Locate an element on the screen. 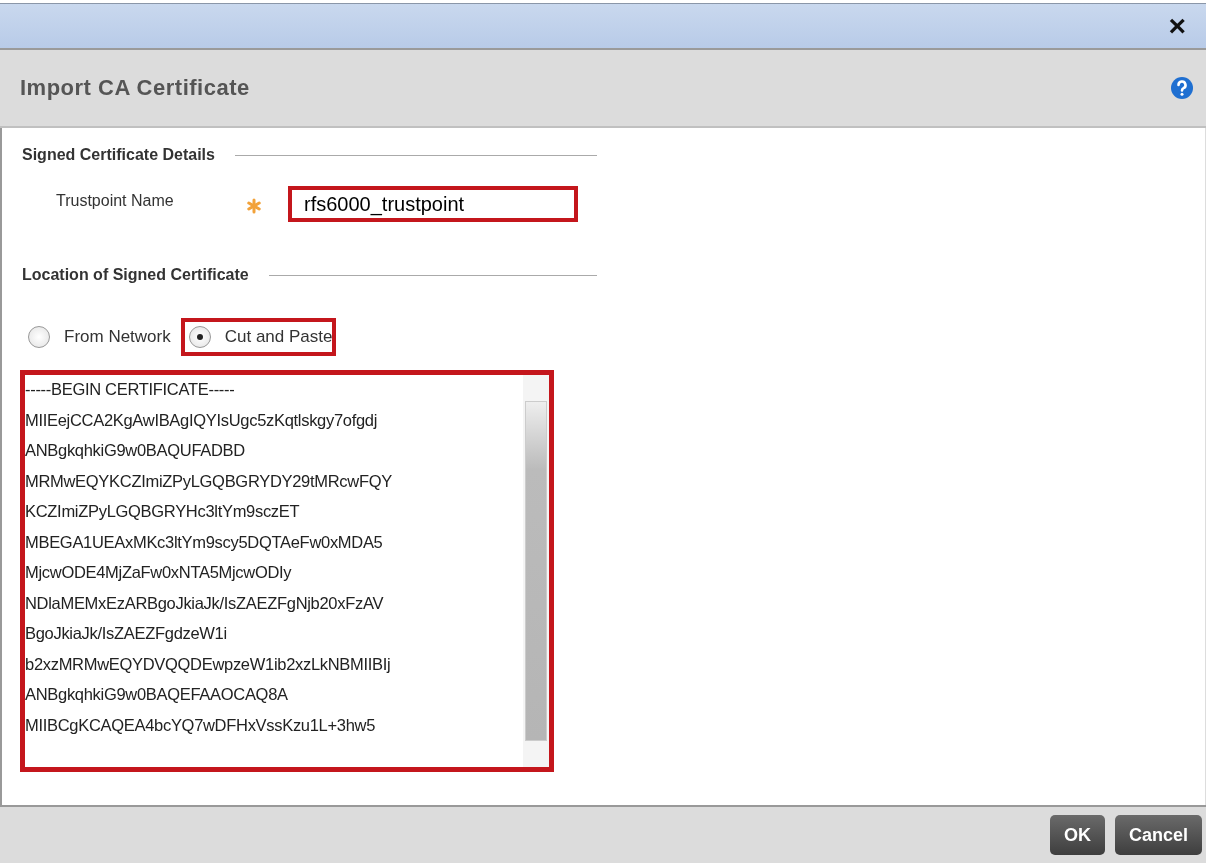 The height and width of the screenshot is (863, 1206). text-line: MIIBCgKCAQEA4bcYQ7wDFHxVssKzu1L+3hw5 is located at coordinates (201, 725).